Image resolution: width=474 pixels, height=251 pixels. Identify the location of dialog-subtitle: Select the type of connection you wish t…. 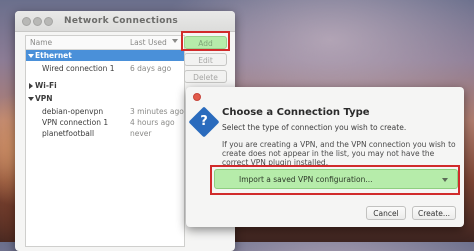
(314, 127).